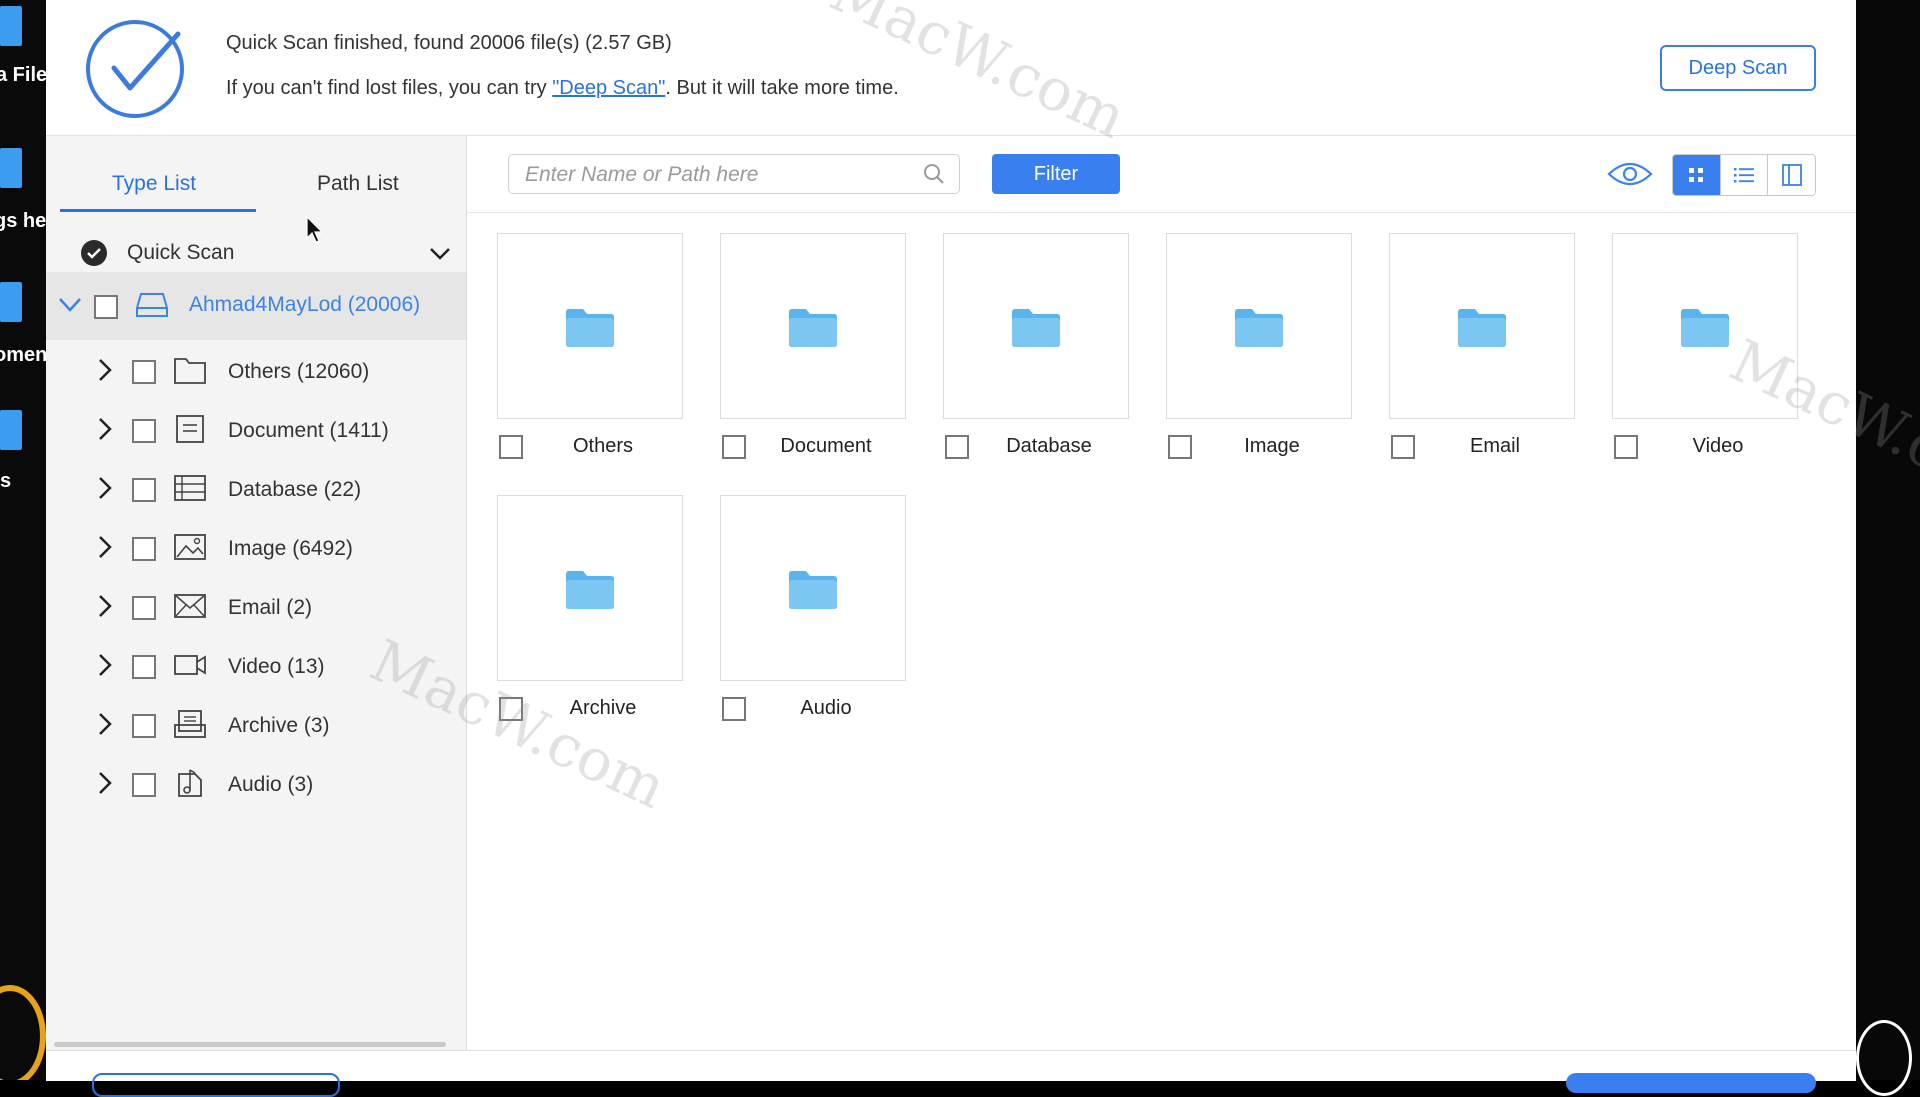 The width and height of the screenshot is (1920, 1097). What do you see at coordinates (1272, 446) in the screenshot?
I see `tile-label: Image` at bounding box center [1272, 446].